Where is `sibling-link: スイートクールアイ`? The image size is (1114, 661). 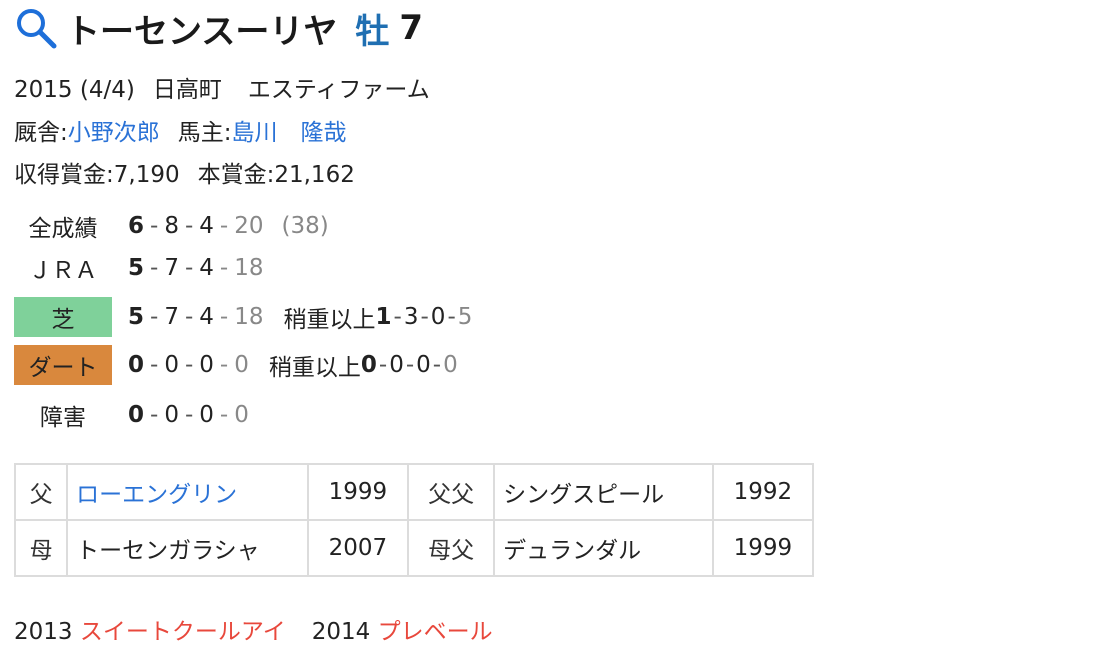 sibling-link: スイートクールアイ is located at coordinates (183, 632).